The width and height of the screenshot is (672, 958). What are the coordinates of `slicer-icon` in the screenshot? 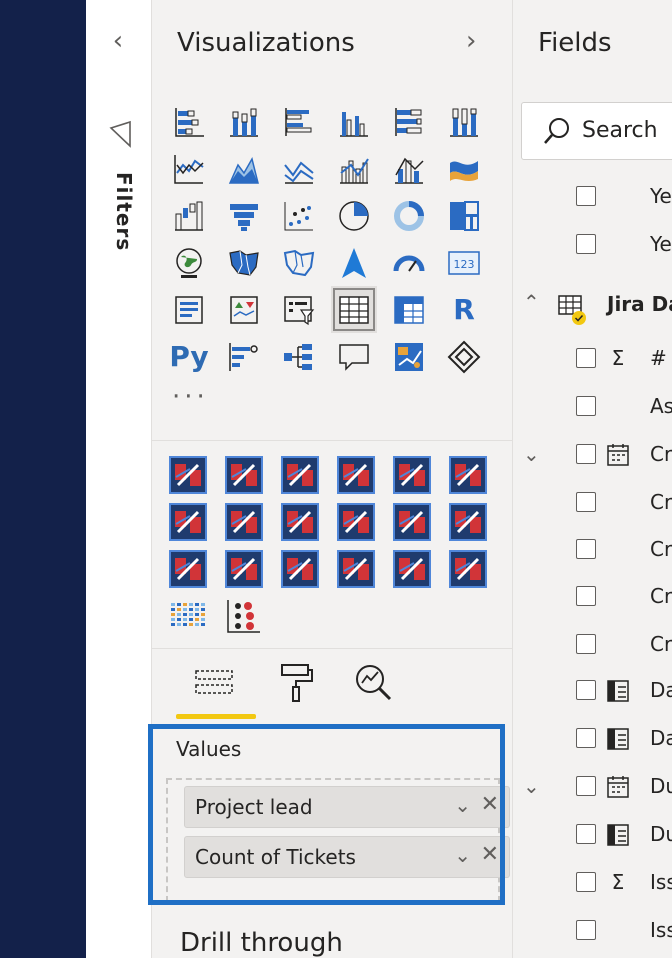 It's located at (299, 309).